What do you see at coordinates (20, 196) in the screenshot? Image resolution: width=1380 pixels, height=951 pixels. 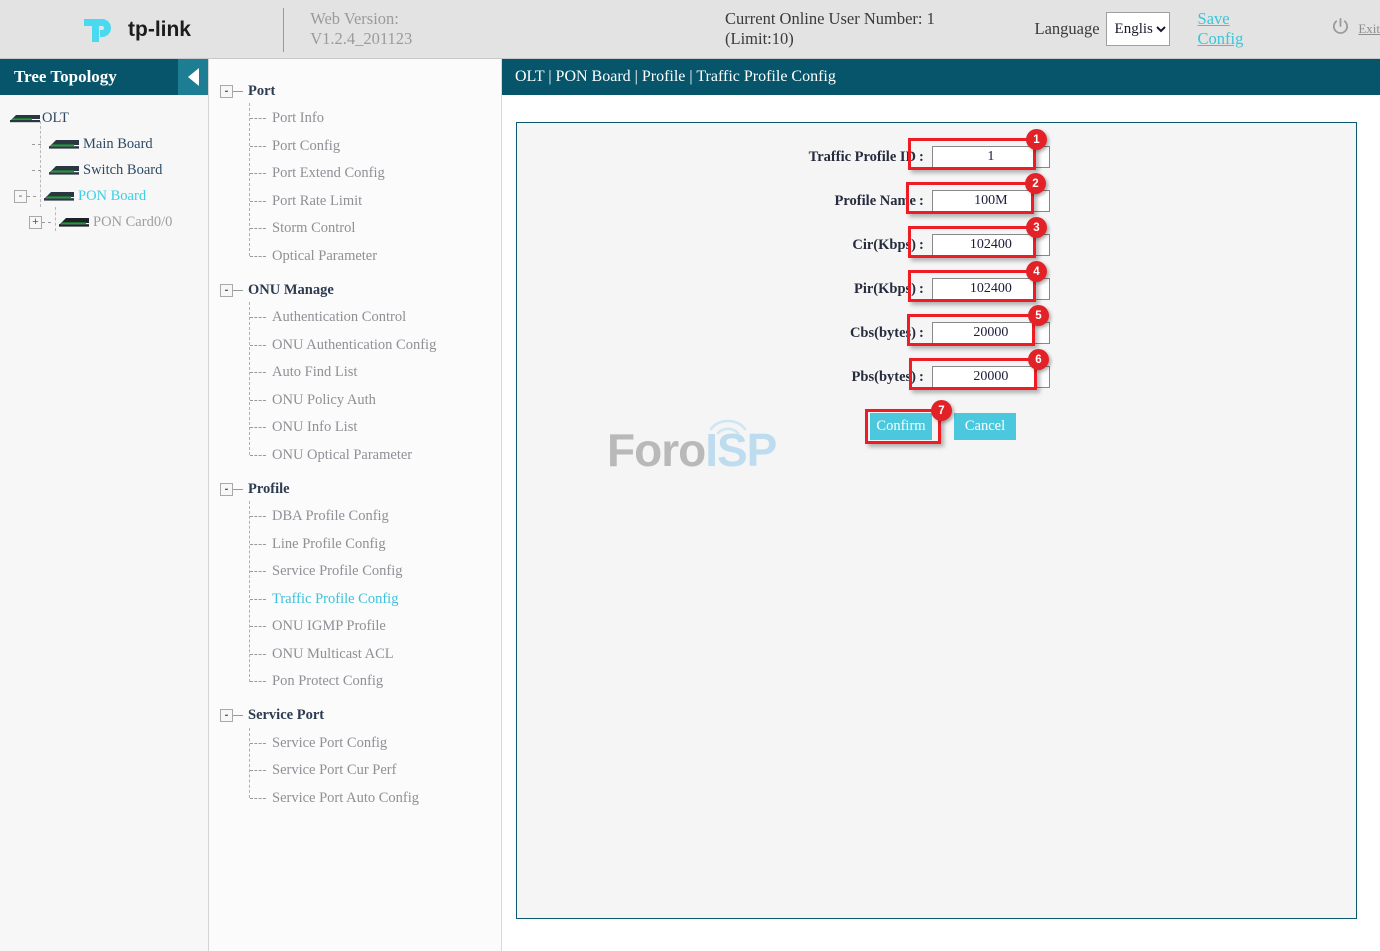 I see `tree-expander-collapse: -` at bounding box center [20, 196].